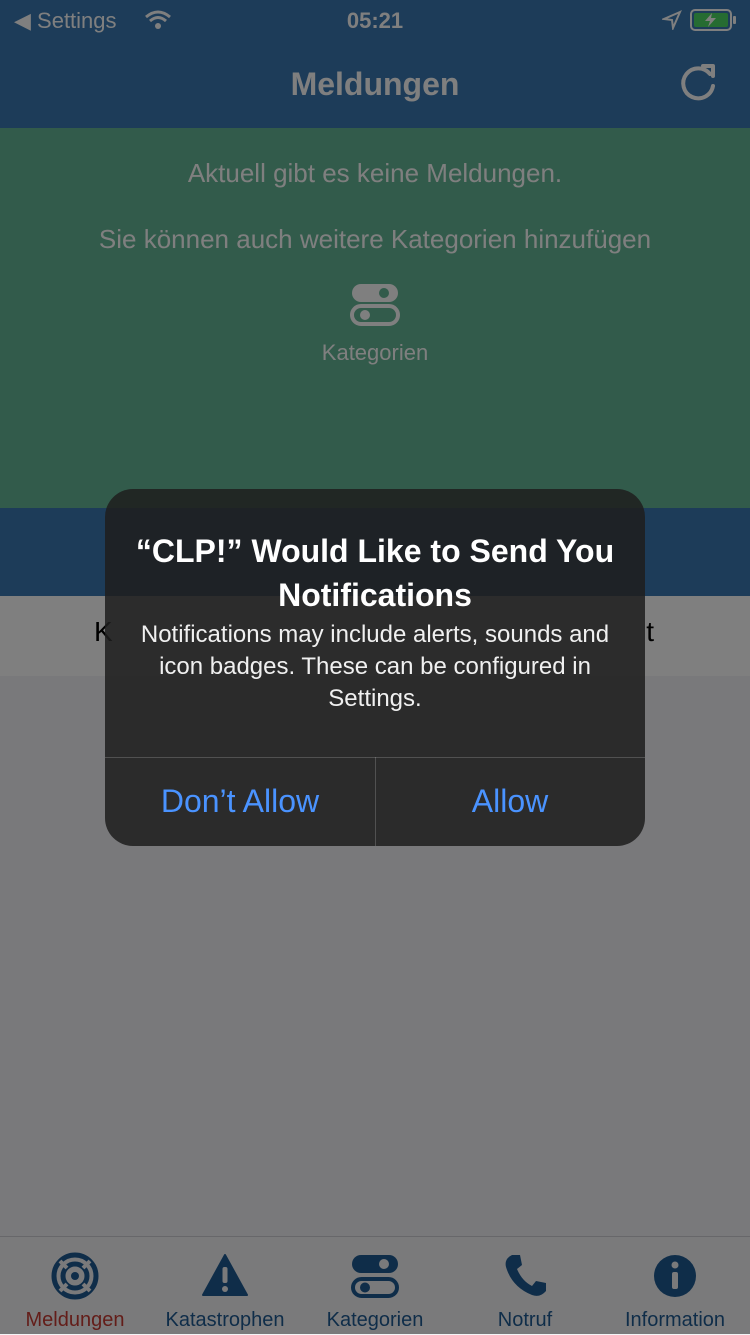 The height and width of the screenshot is (1335, 750). I want to click on dont-allow-button: Don’t Allow, so click(240, 801).